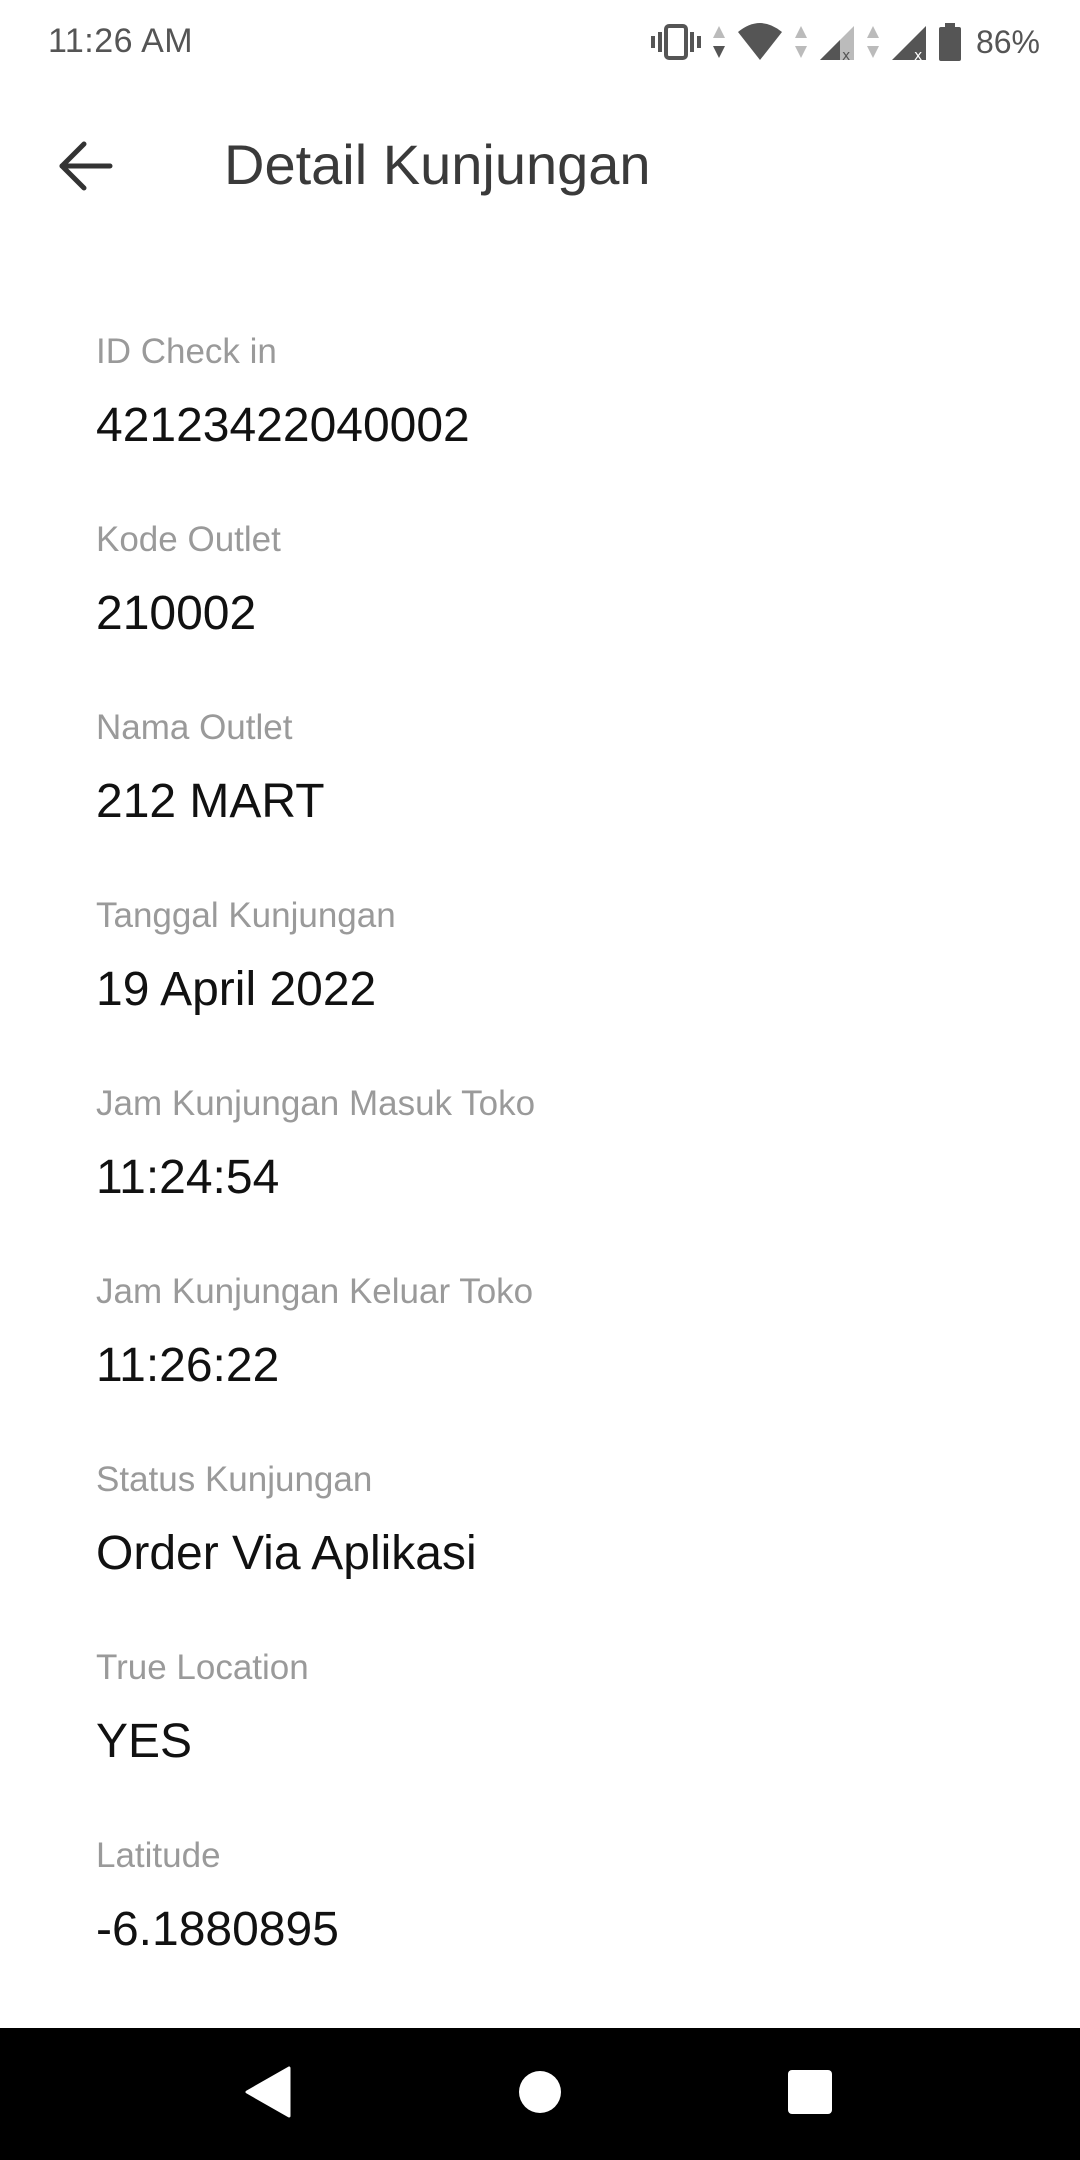  Describe the element at coordinates (121, 41) in the screenshot. I see `status-time: 11:26 AM` at that location.